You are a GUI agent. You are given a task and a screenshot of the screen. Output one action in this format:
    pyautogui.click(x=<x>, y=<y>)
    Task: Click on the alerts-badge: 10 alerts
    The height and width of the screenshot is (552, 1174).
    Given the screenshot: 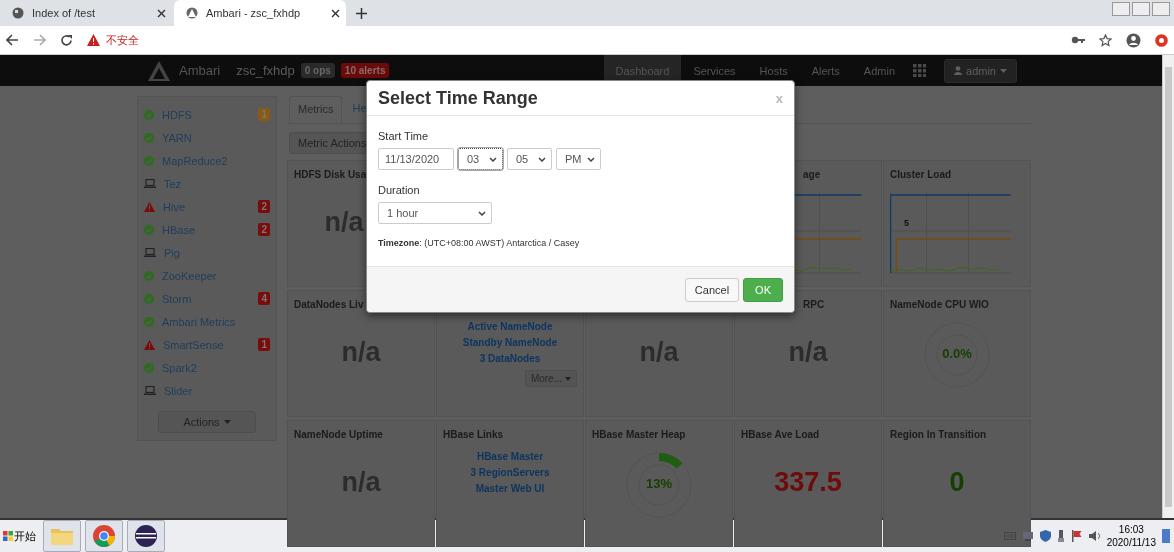 What is the action you would take?
    pyautogui.click(x=365, y=70)
    